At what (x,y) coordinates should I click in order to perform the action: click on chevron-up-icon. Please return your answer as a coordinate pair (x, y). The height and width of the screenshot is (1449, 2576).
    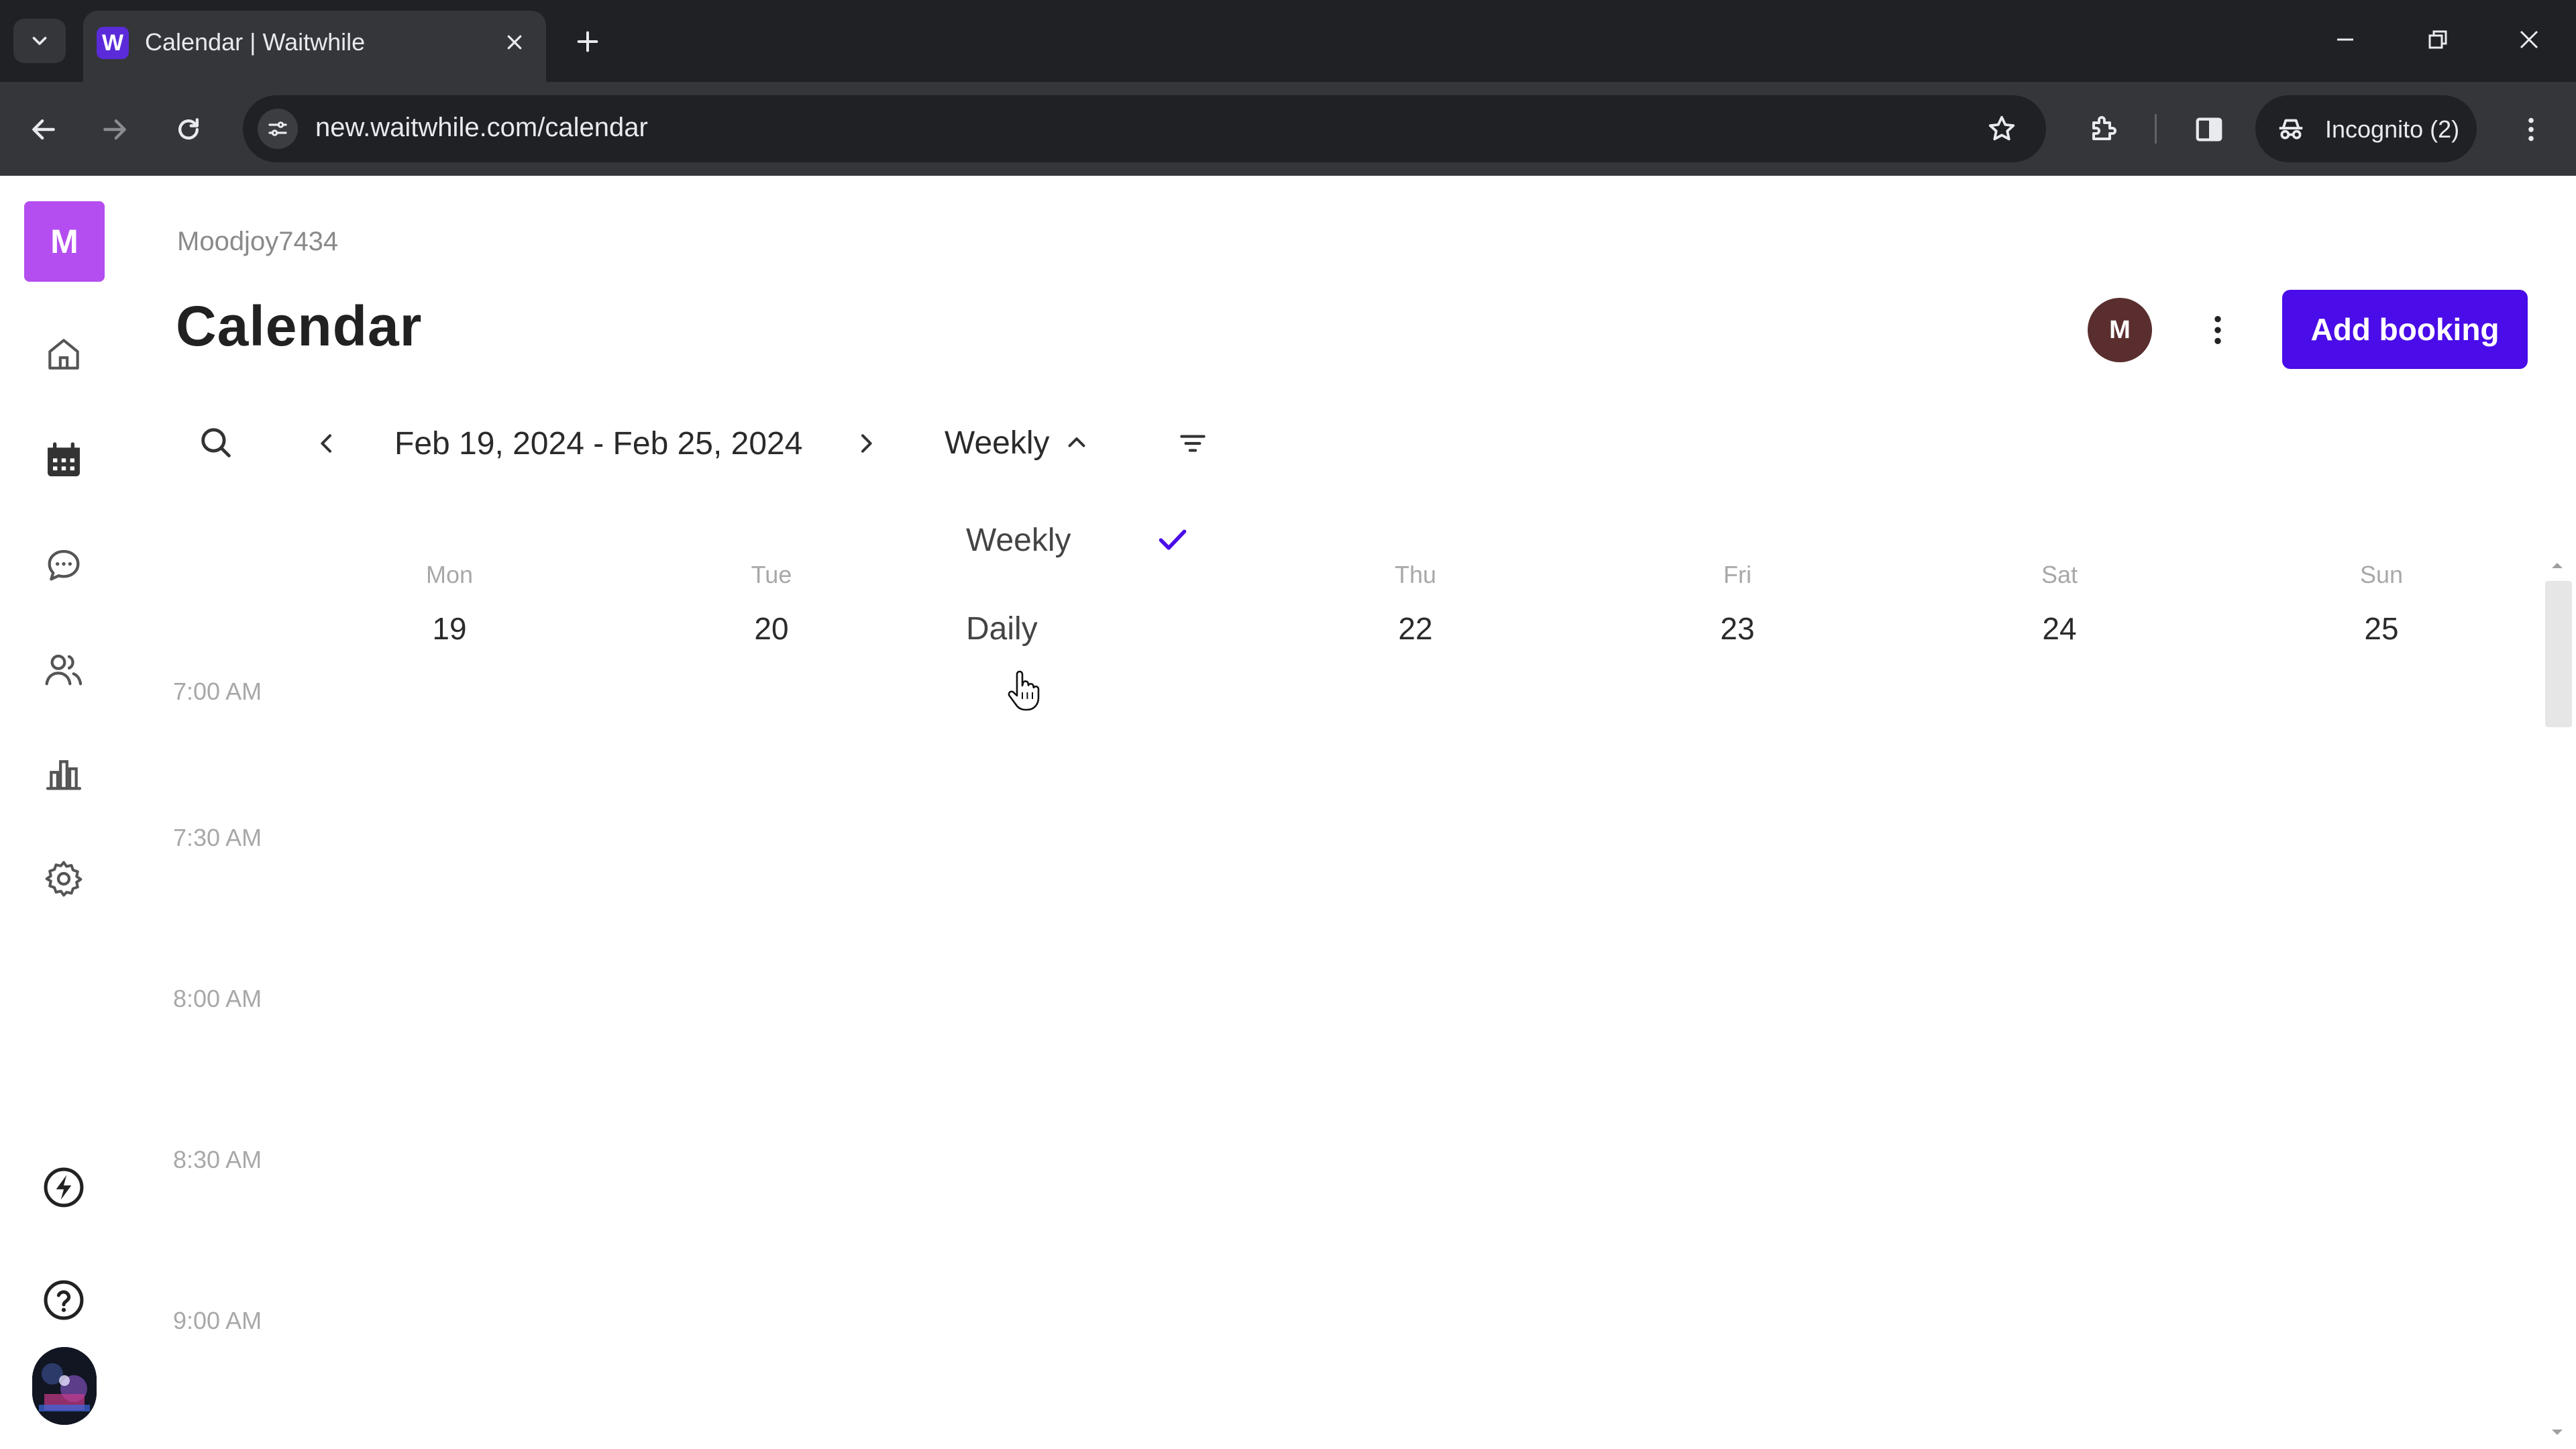
    Looking at the image, I should click on (1076, 442).